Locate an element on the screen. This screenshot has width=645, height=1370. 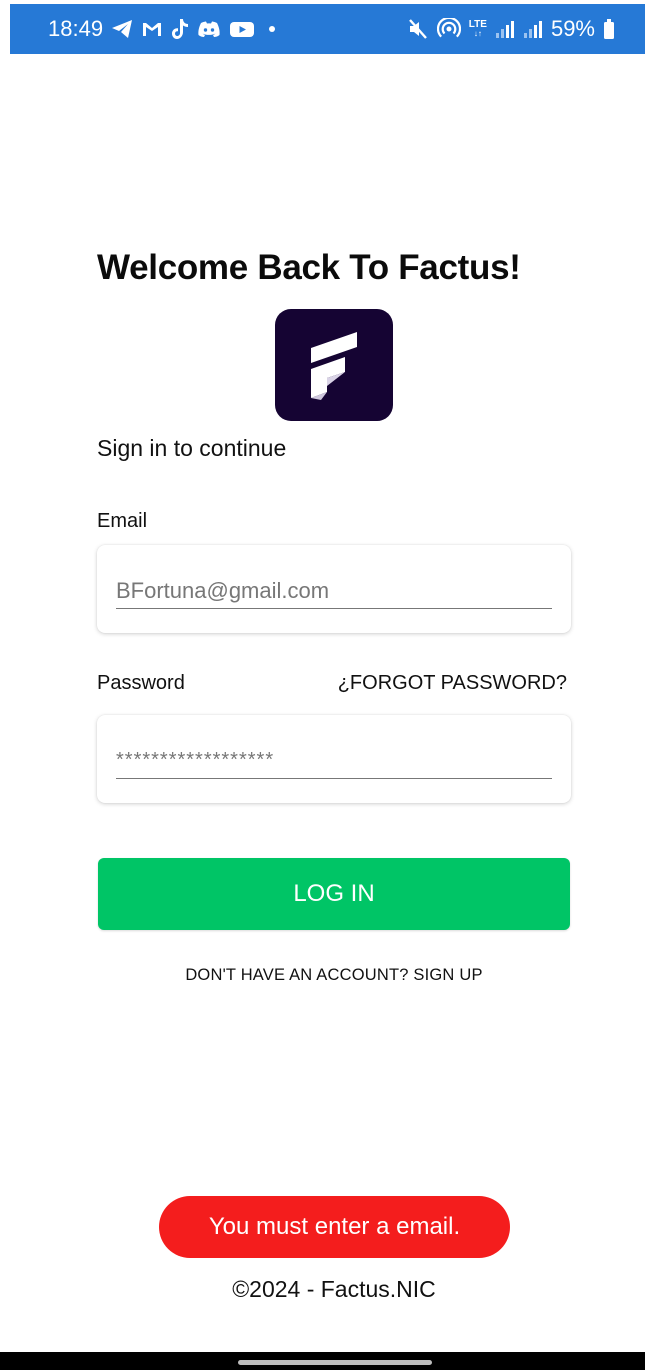
password-field is located at coordinates (334, 761).